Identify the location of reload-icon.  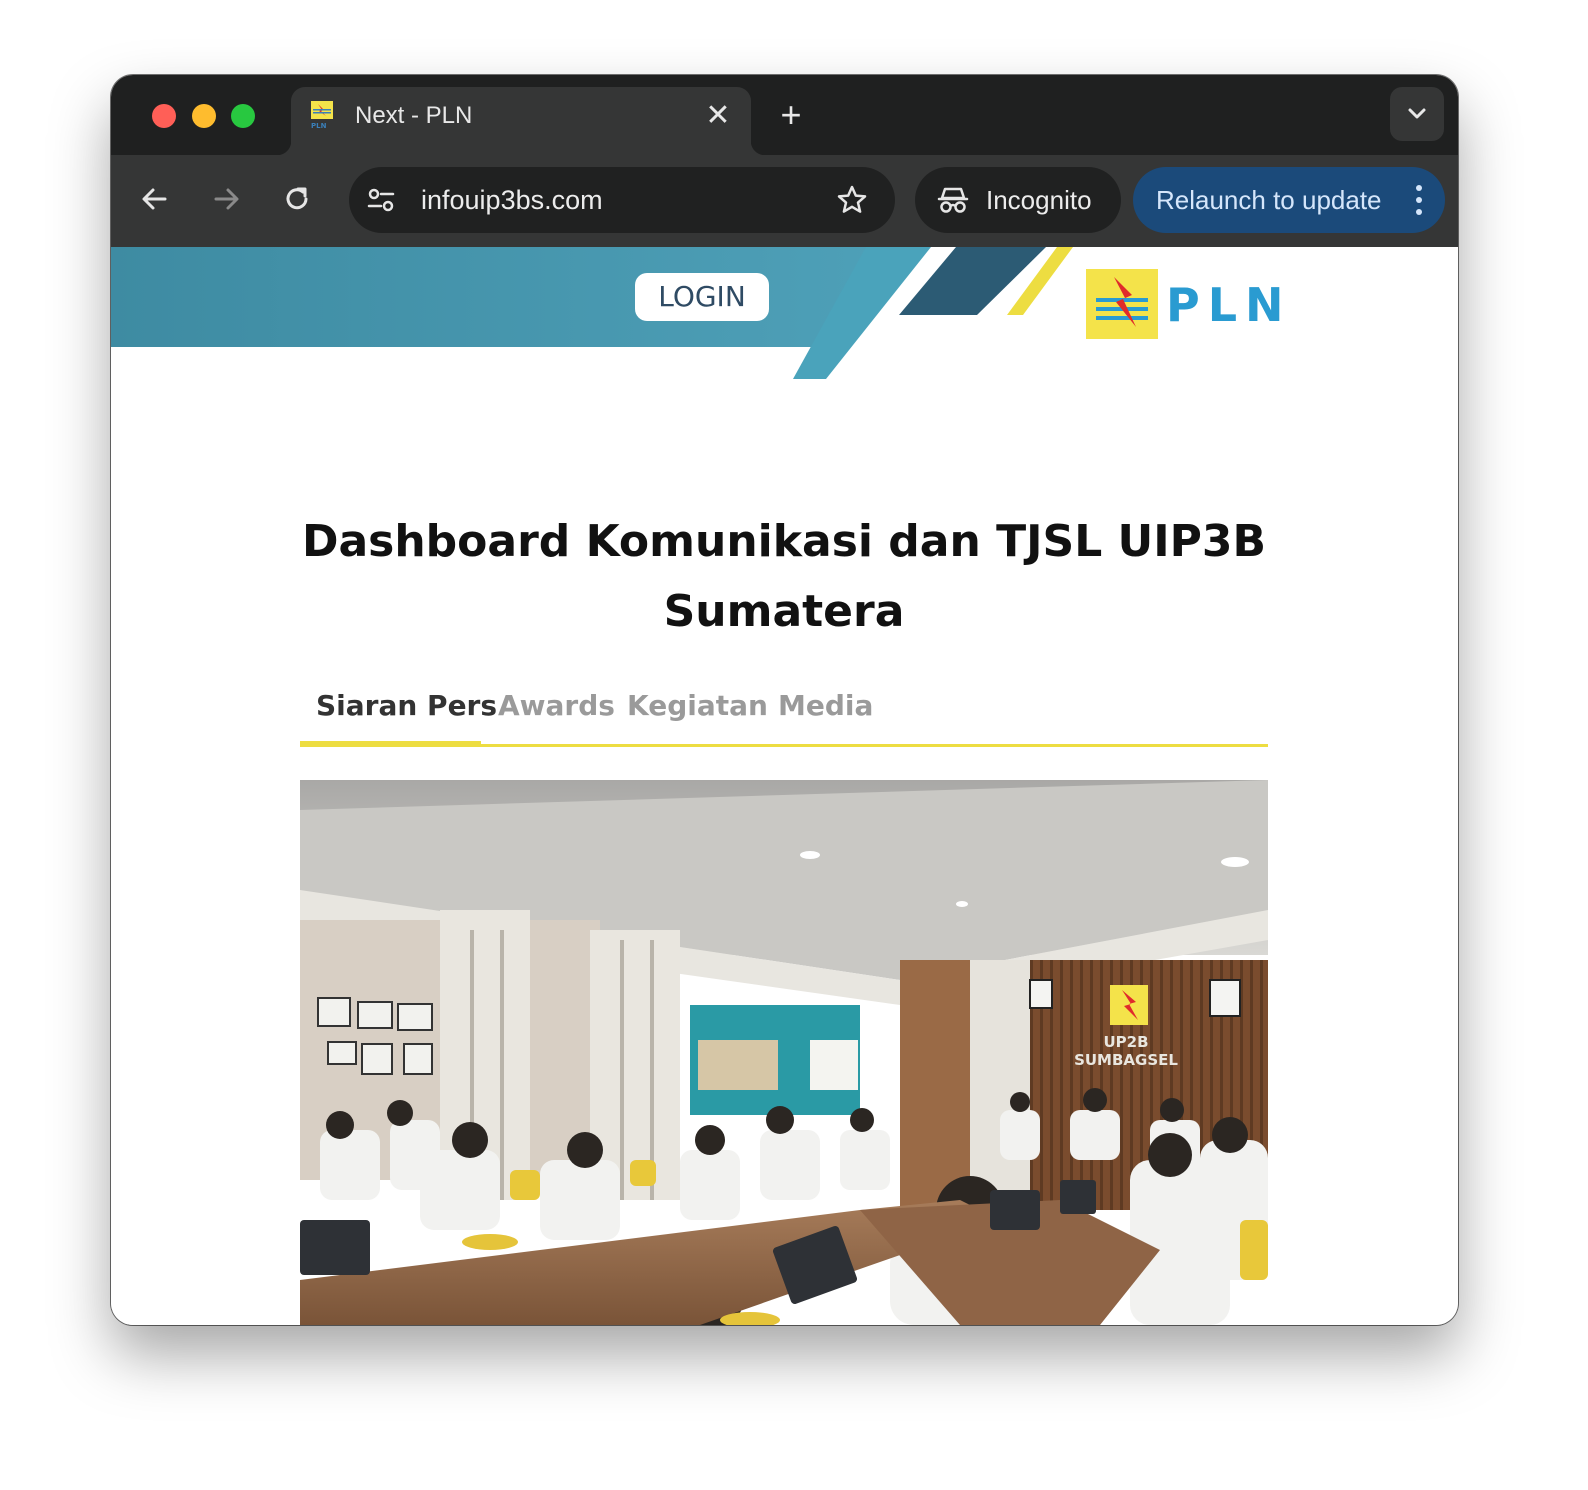
(297, 199).